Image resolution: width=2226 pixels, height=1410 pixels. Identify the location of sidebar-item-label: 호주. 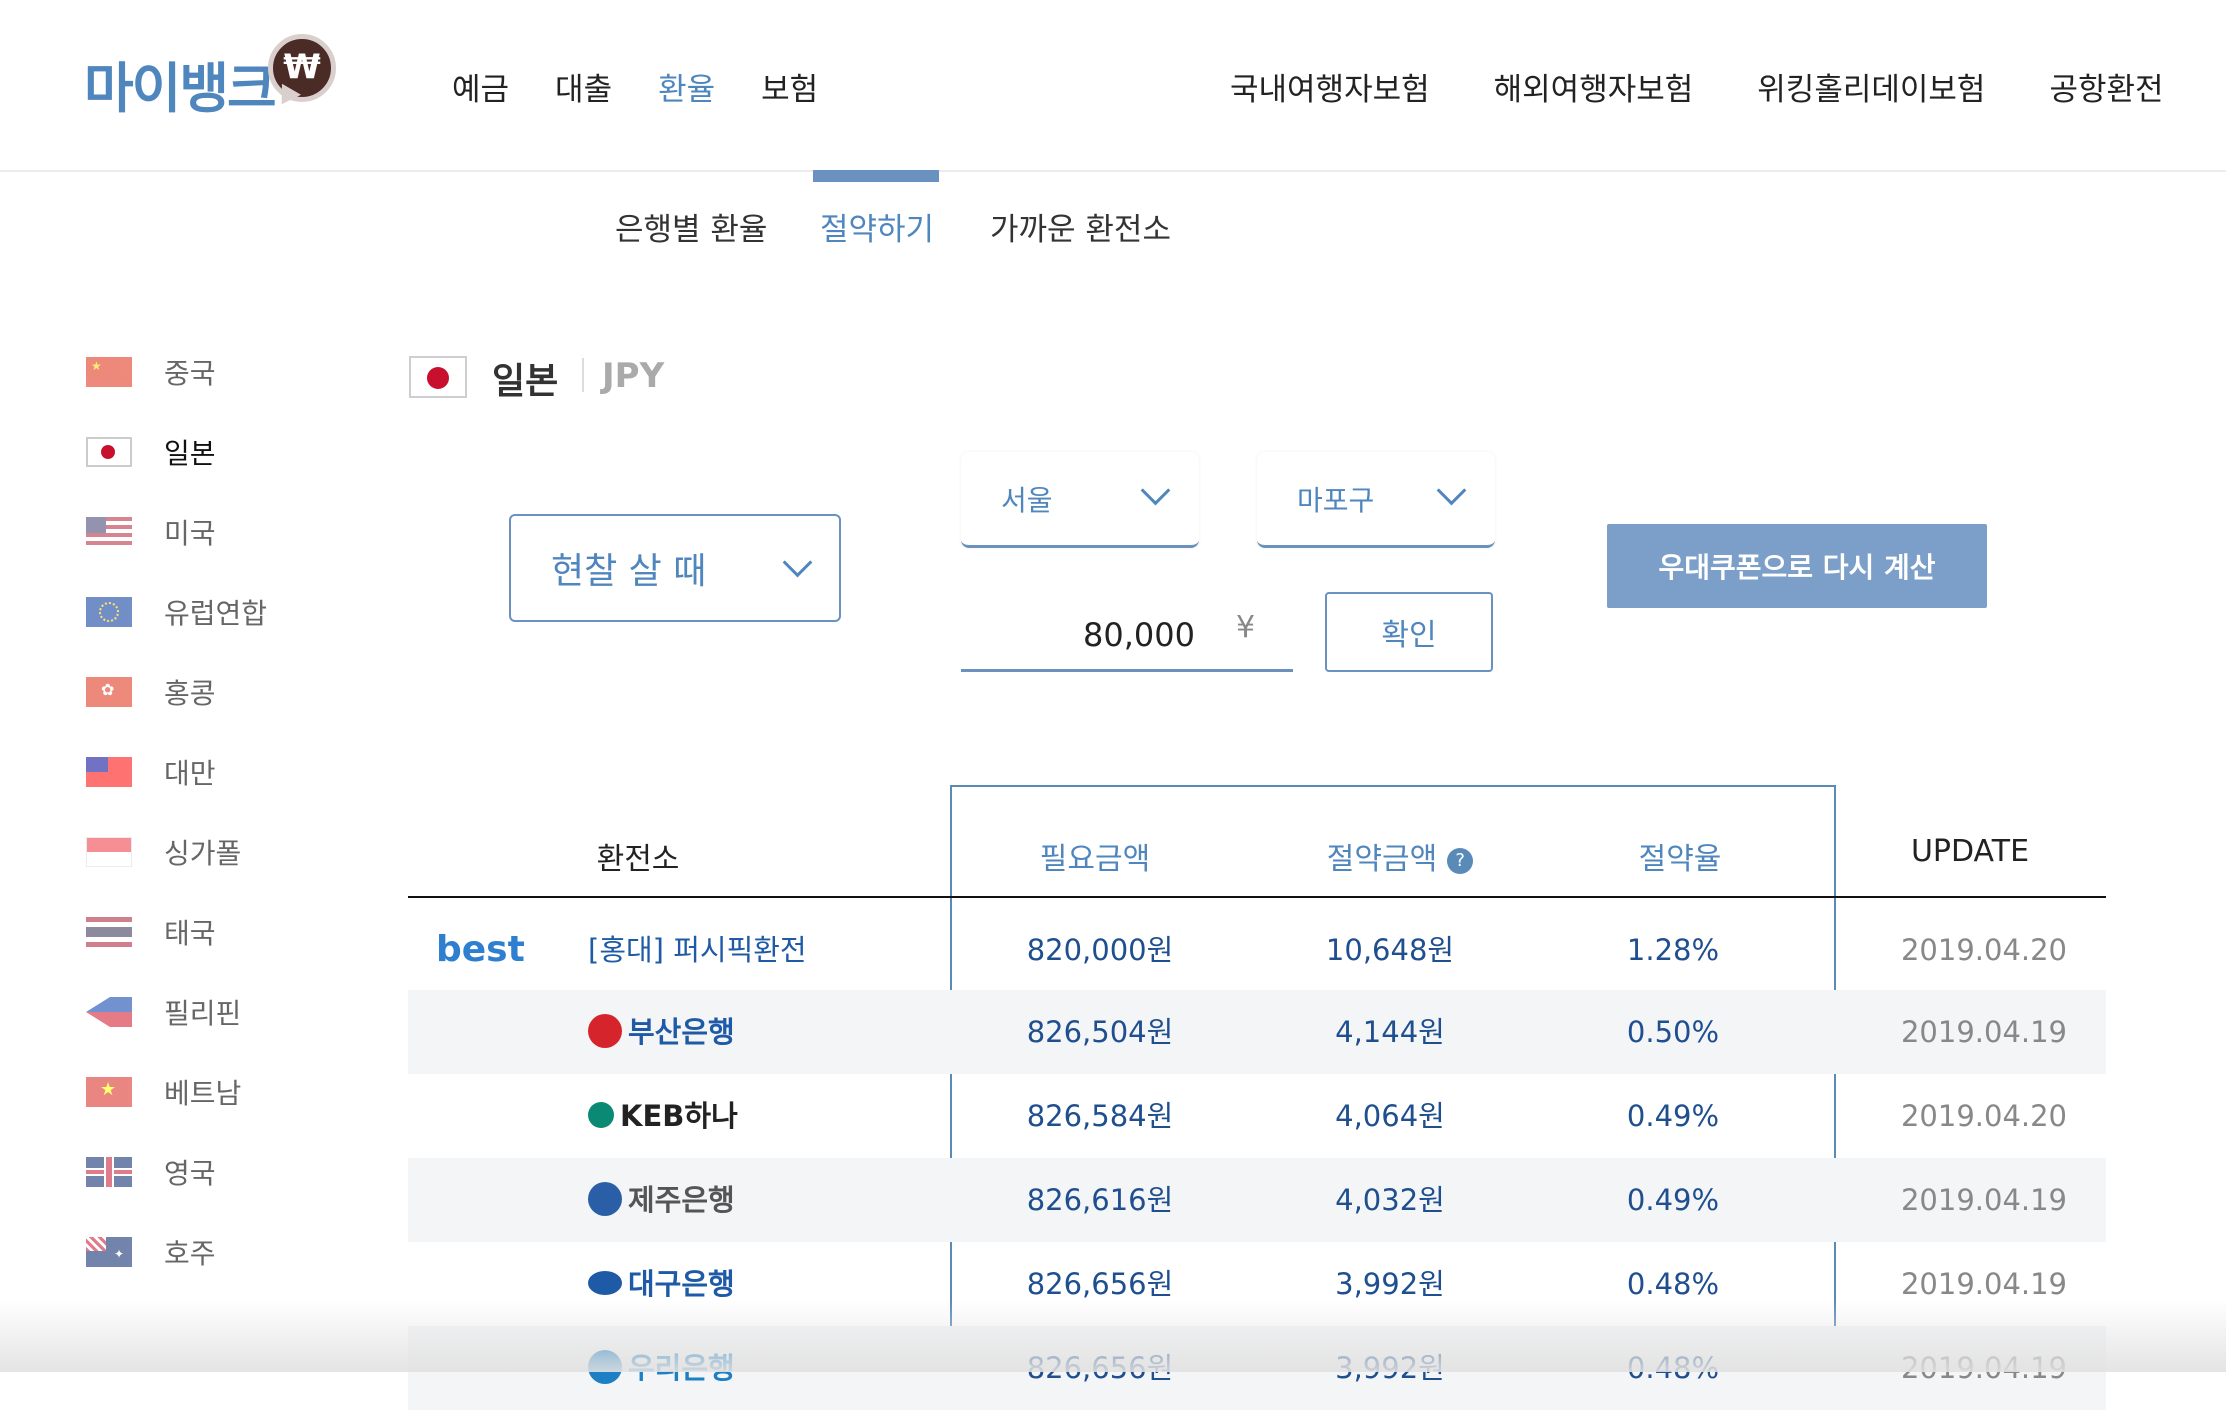
(190, 1253).